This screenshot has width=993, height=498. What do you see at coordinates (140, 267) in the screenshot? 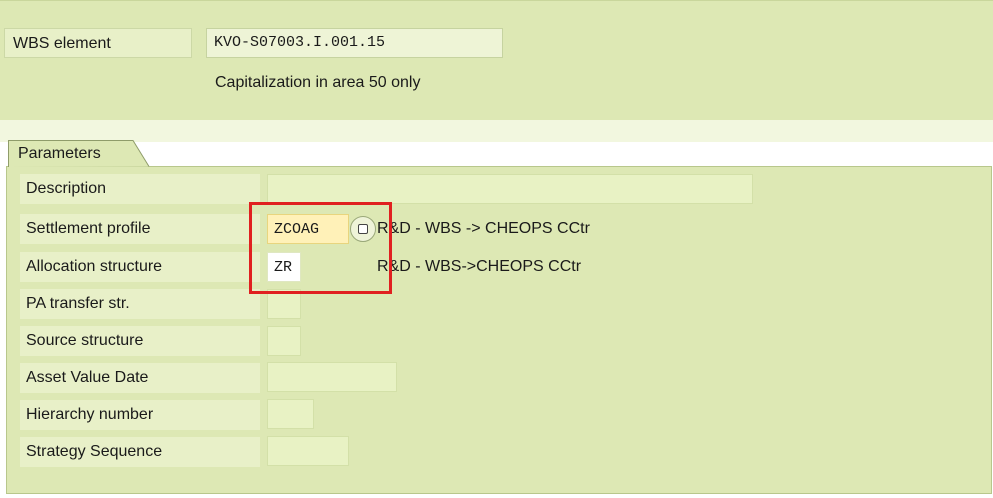
I see `allocation-structure-label: Allocation structure` at bounding box center [140, 267].